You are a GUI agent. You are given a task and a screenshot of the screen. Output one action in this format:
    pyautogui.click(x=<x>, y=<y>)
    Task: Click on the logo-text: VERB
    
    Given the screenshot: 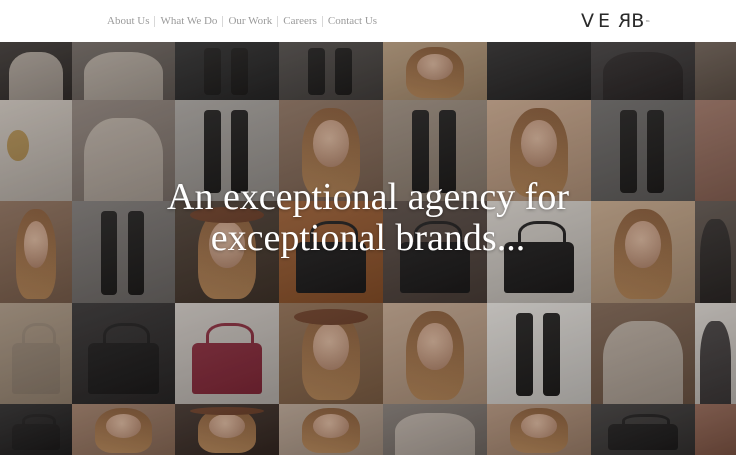 What is the action you would take?
    pyautogui.click(x=615, y=21)
    